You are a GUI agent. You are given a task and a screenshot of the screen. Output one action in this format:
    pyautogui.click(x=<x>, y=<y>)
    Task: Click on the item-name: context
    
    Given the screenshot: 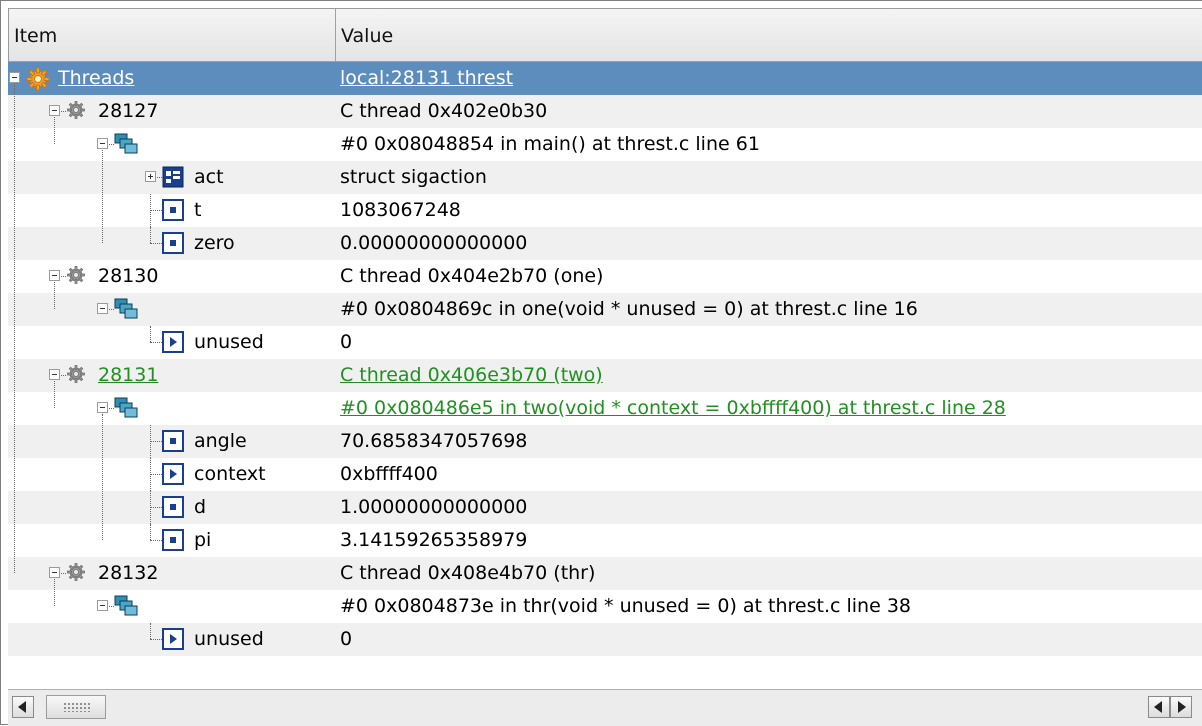 What is the action you would take?
    pyautogui.click(x=230, y=474)
    